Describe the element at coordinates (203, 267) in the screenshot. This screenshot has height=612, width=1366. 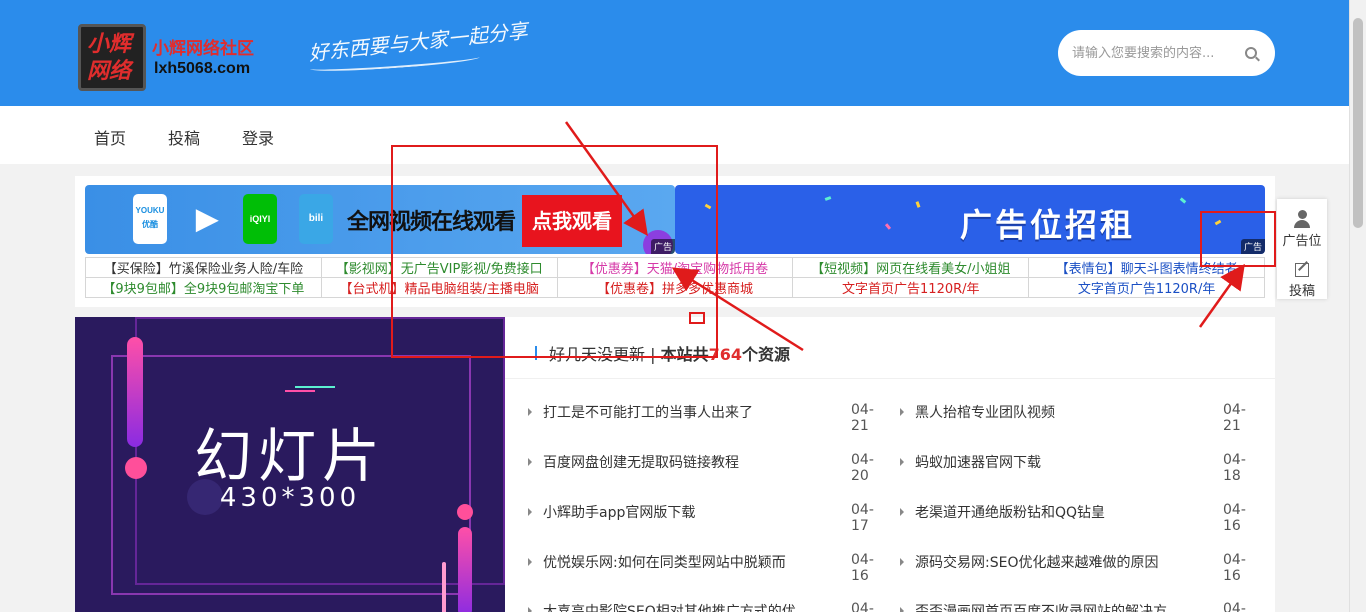
I see `text-ad-link: 【买保险】竹溪保险业务人险/车险` at that location.